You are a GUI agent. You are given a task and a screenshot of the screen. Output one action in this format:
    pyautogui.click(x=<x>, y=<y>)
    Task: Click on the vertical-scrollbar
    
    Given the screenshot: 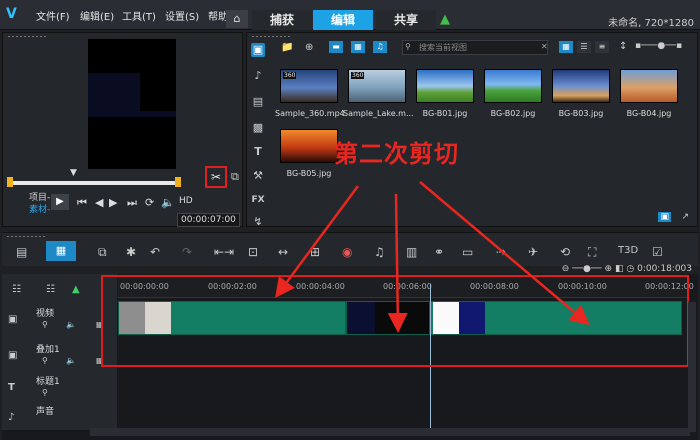 What is the action you would take?
    pyautogui.click(x=692, y=367)
    